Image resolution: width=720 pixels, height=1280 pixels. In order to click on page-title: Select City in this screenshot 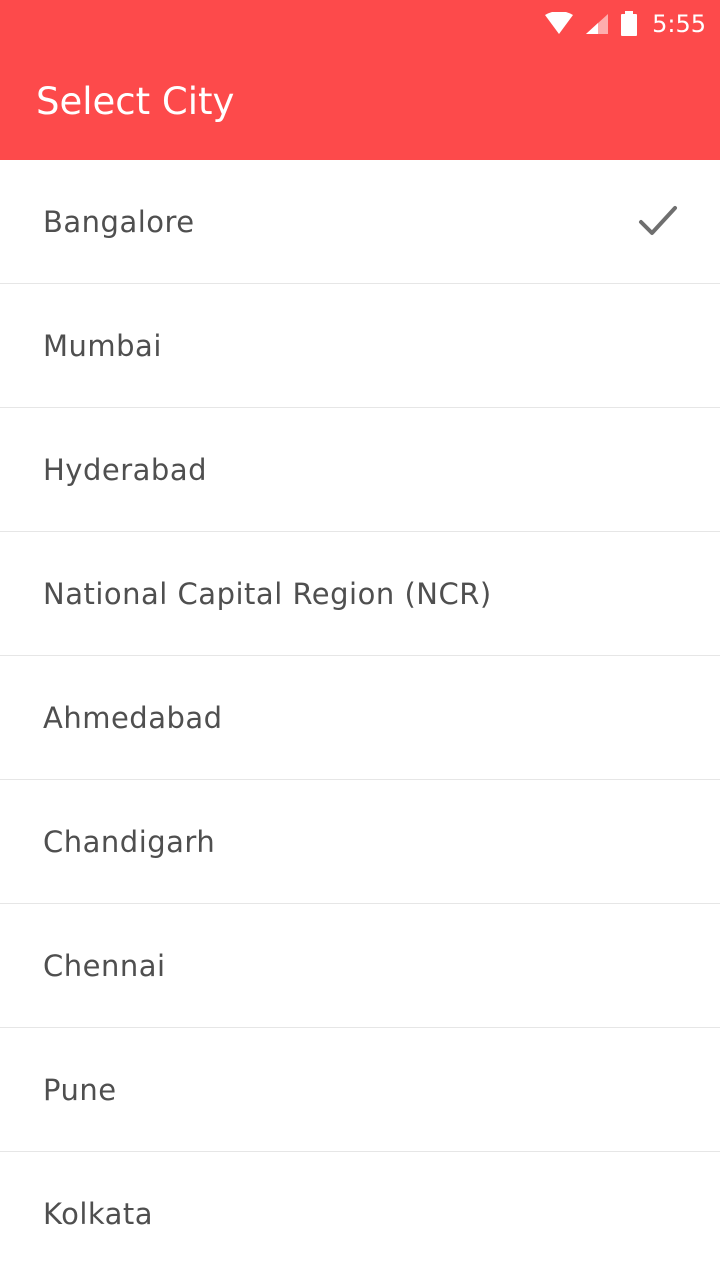, I will do `click(135, 101)`.